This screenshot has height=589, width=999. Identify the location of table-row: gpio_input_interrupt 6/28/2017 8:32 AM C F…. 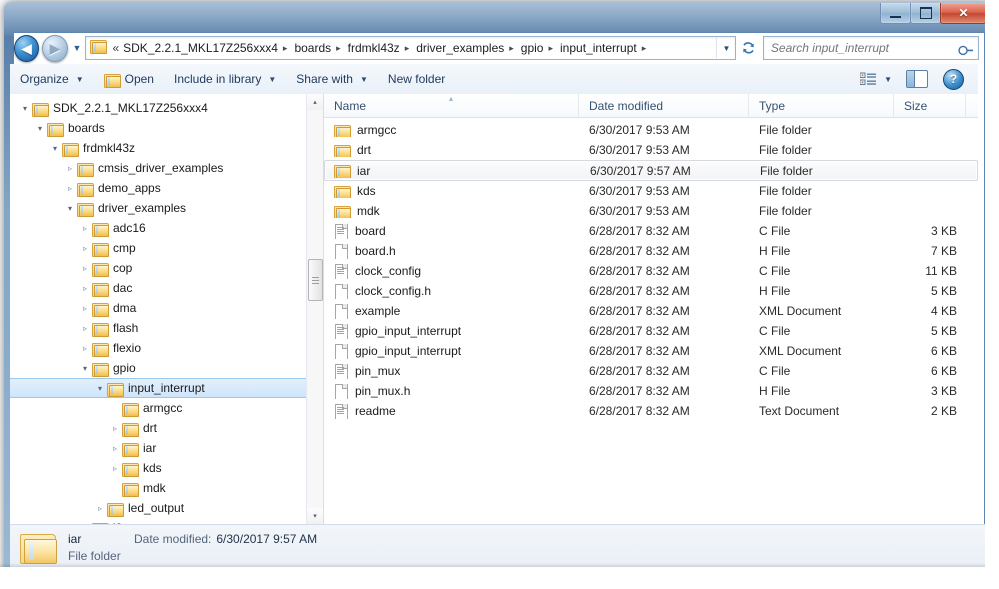
(651, 331).